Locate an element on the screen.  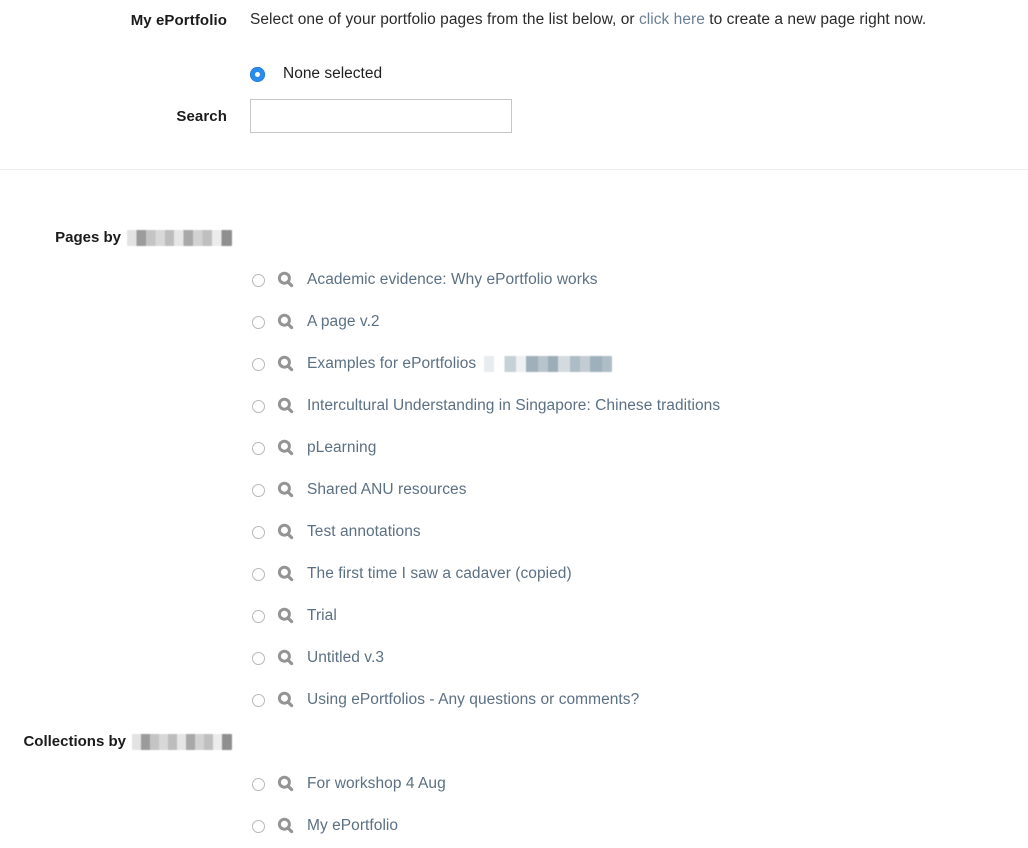
list-item-label: A page v.2 is located at coordinates (343, 322).